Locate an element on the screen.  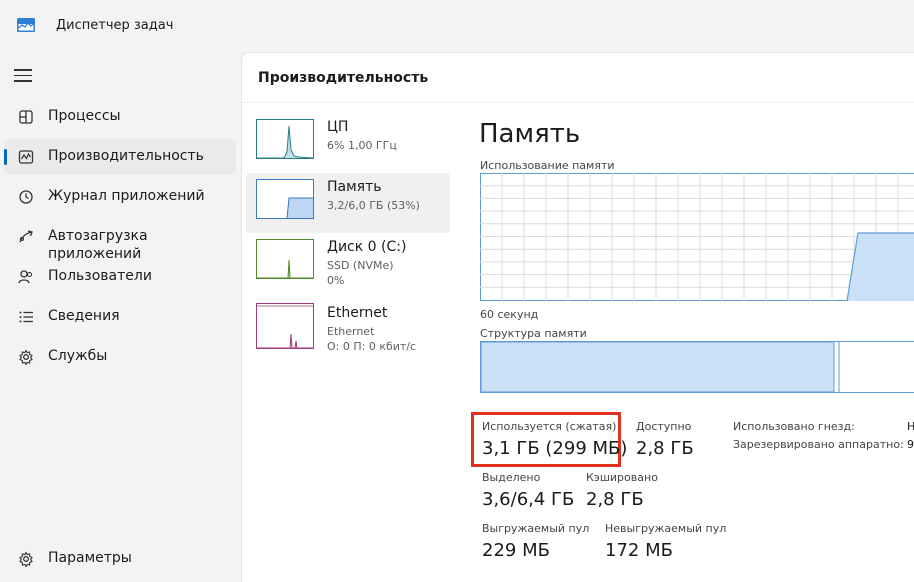
perf-item-ethernet: Ethernet Ethernet О: 0 П: 0 кбит/с is located at coordinates (348, 329).